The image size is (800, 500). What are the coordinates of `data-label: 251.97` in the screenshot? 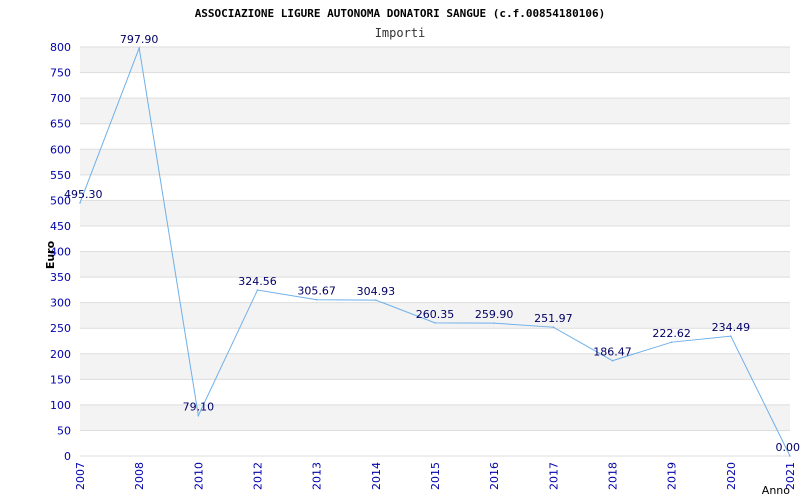 It's located at (553, 318).